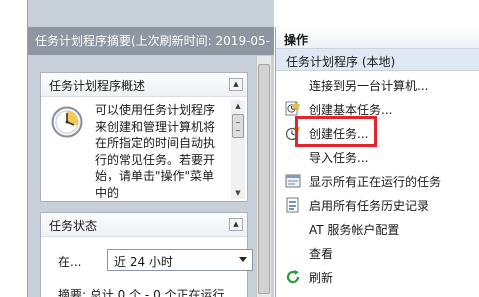 Image resolution: width=479 pixels, height=297 pixels. What do you see at coordinates (238, 126) in the screenshot?
I see `scroll-thumb` at bounding box center [238, 126].